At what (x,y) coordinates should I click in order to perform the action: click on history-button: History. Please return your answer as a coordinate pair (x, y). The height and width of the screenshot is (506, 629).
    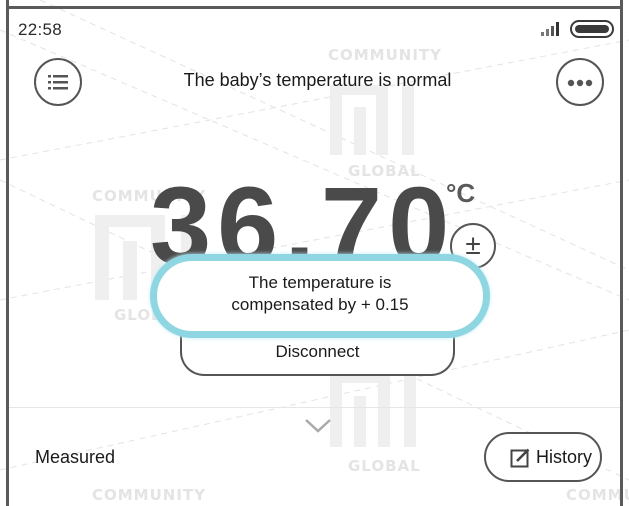
    Looking at the image, I should click on (543, 457).